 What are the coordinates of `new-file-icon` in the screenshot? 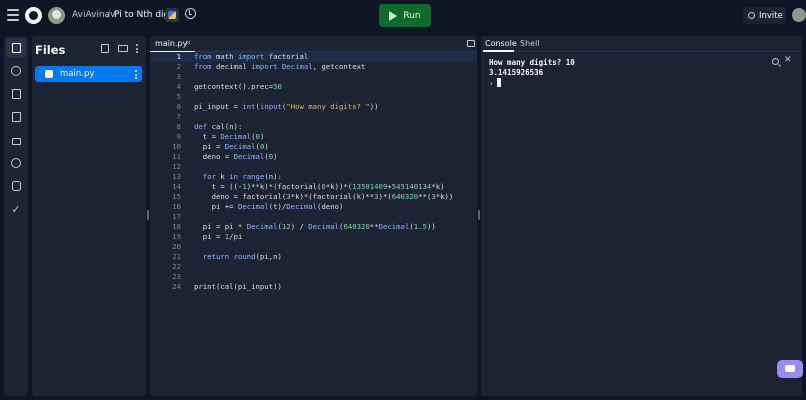 It's located at (105, 48).